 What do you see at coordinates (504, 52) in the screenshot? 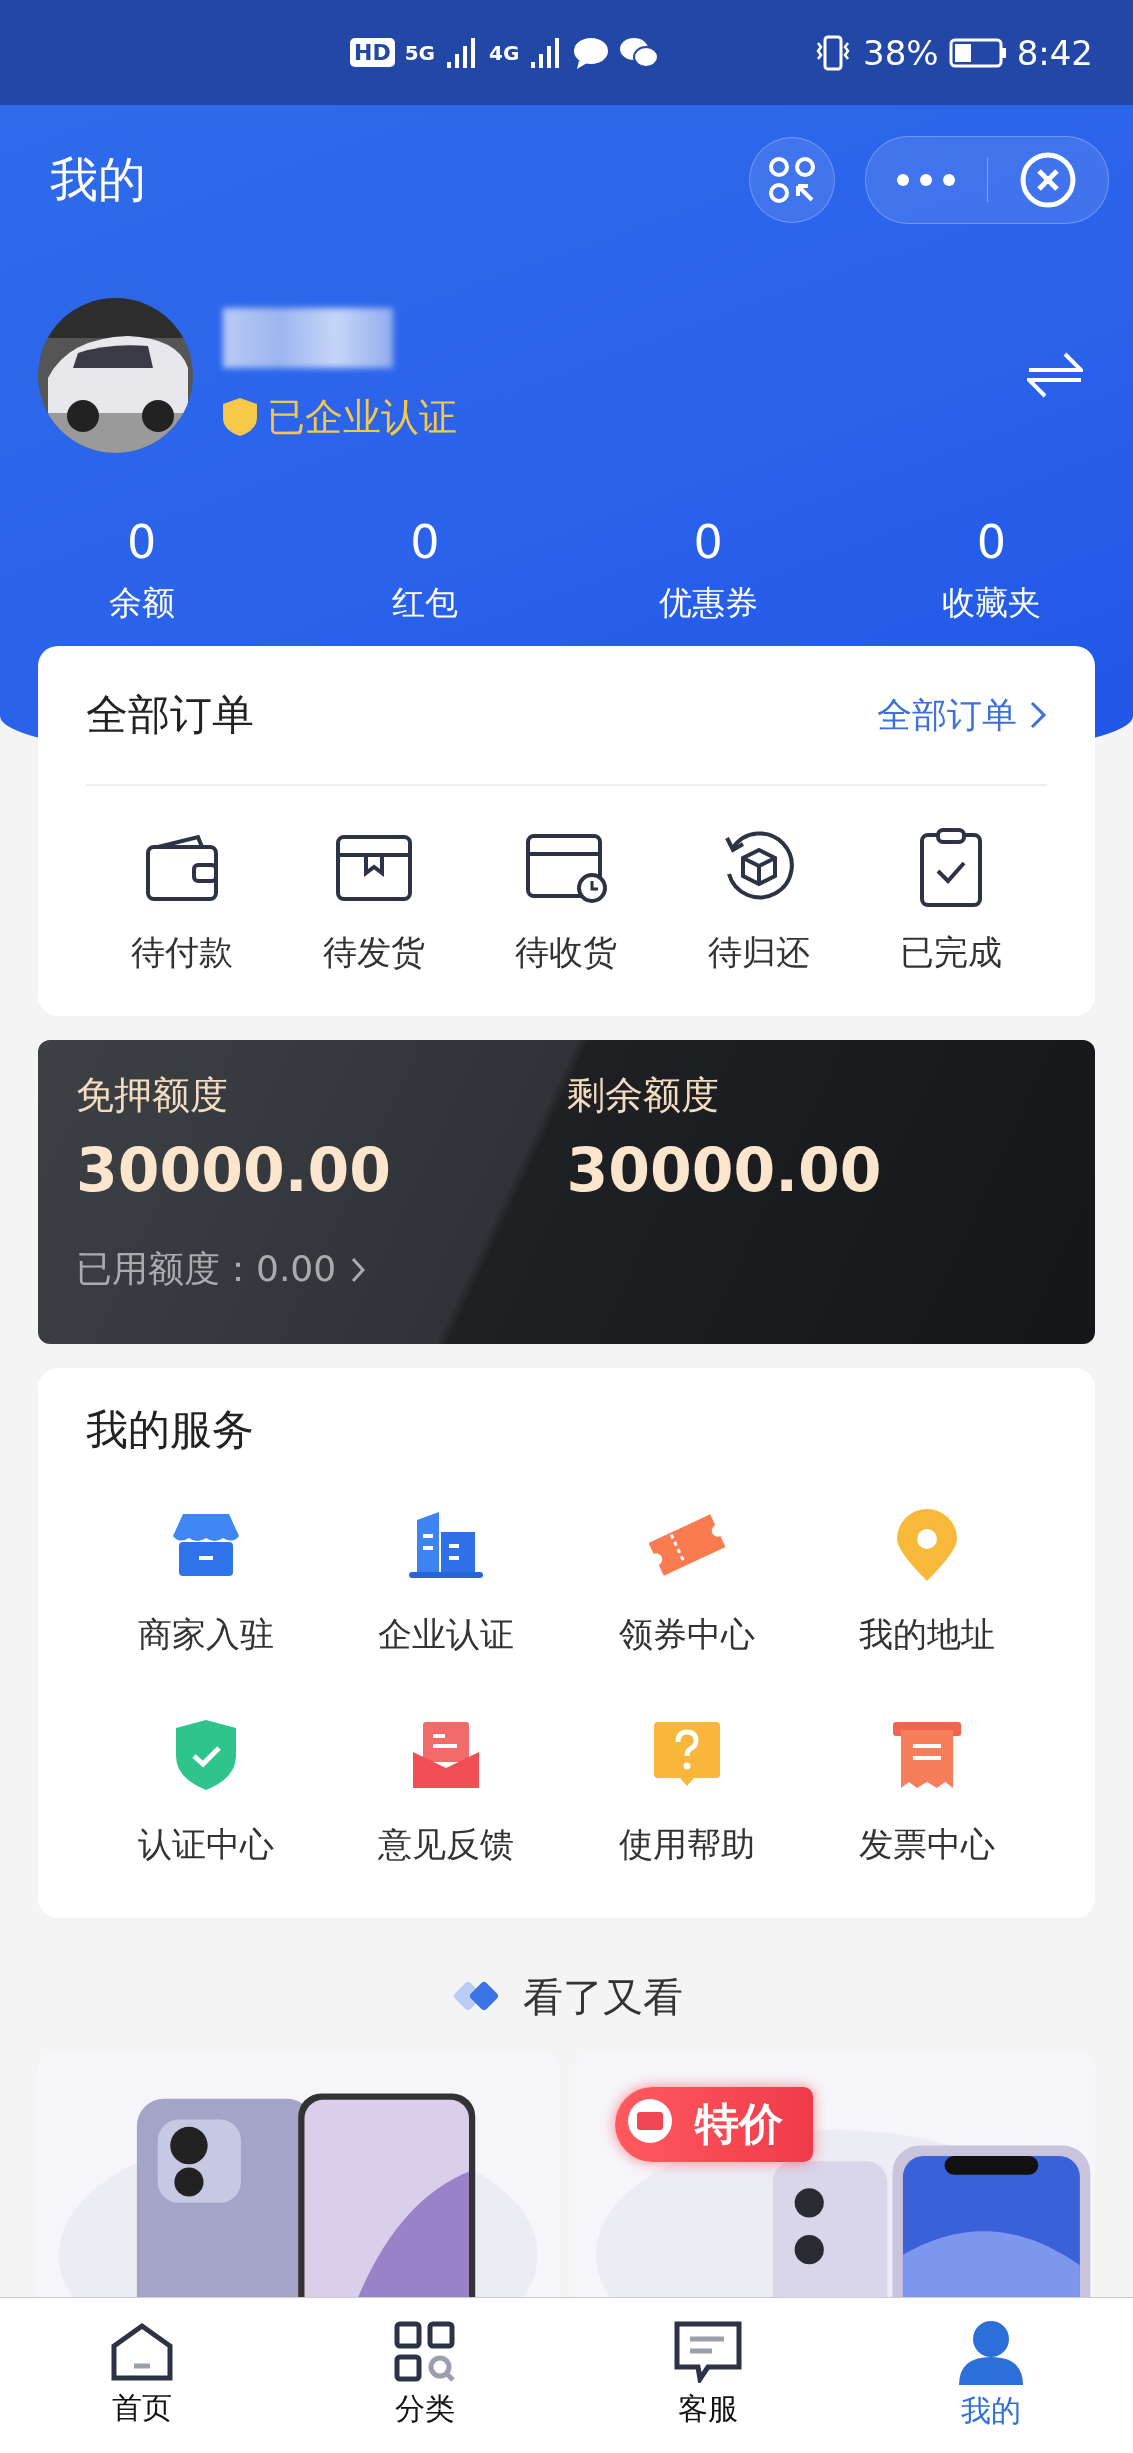
I see `network-label: 4G` at bounding box center [504, 52].